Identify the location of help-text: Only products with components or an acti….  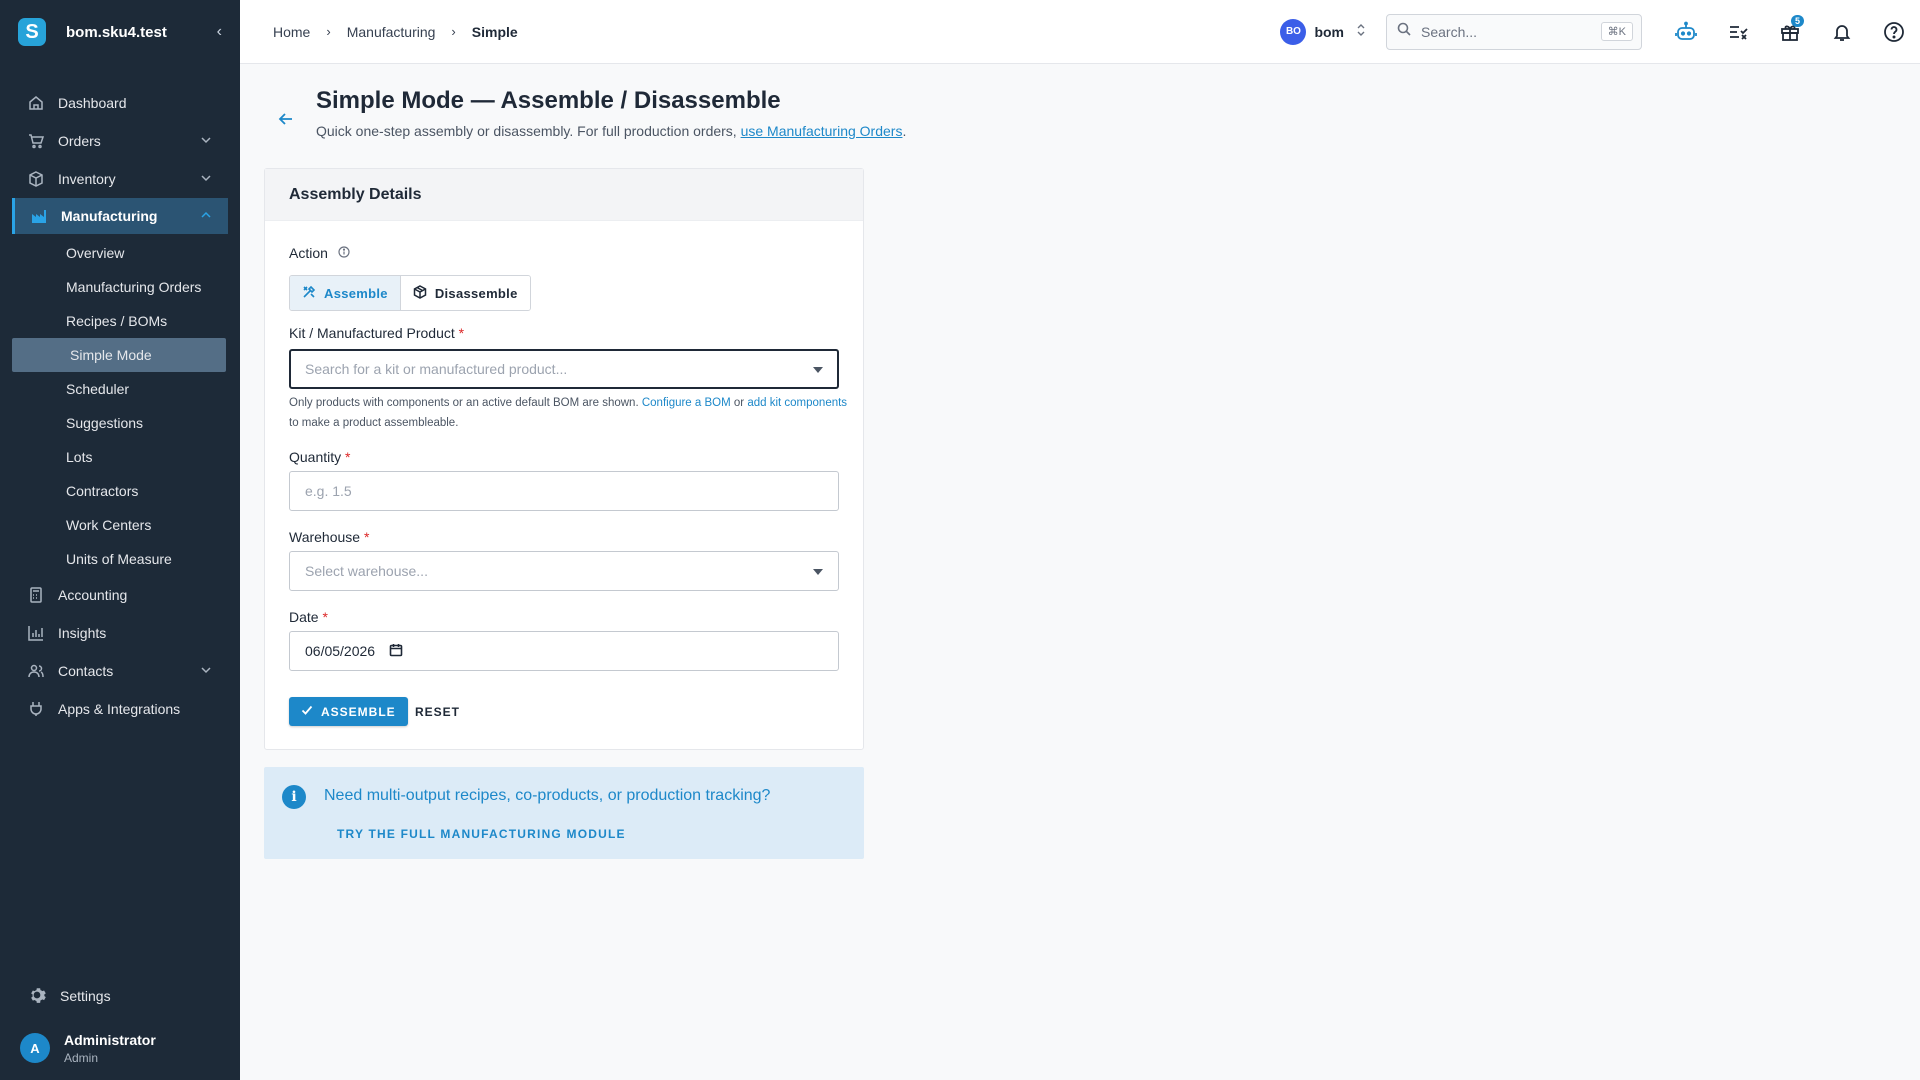
(465, 403).